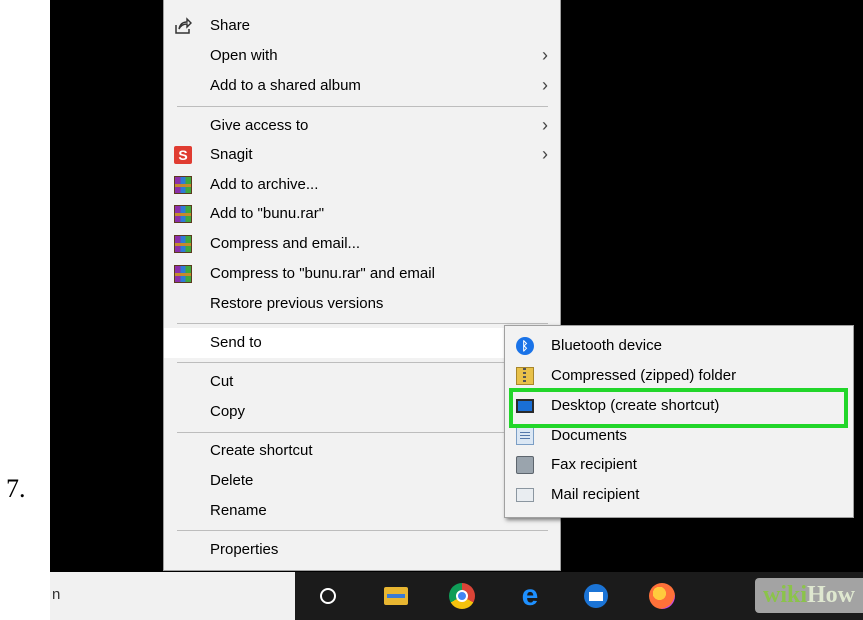 This screenshot has height=620, width=863. I want to click on menu-item-label: Restore previous versions, so click(297, 303).